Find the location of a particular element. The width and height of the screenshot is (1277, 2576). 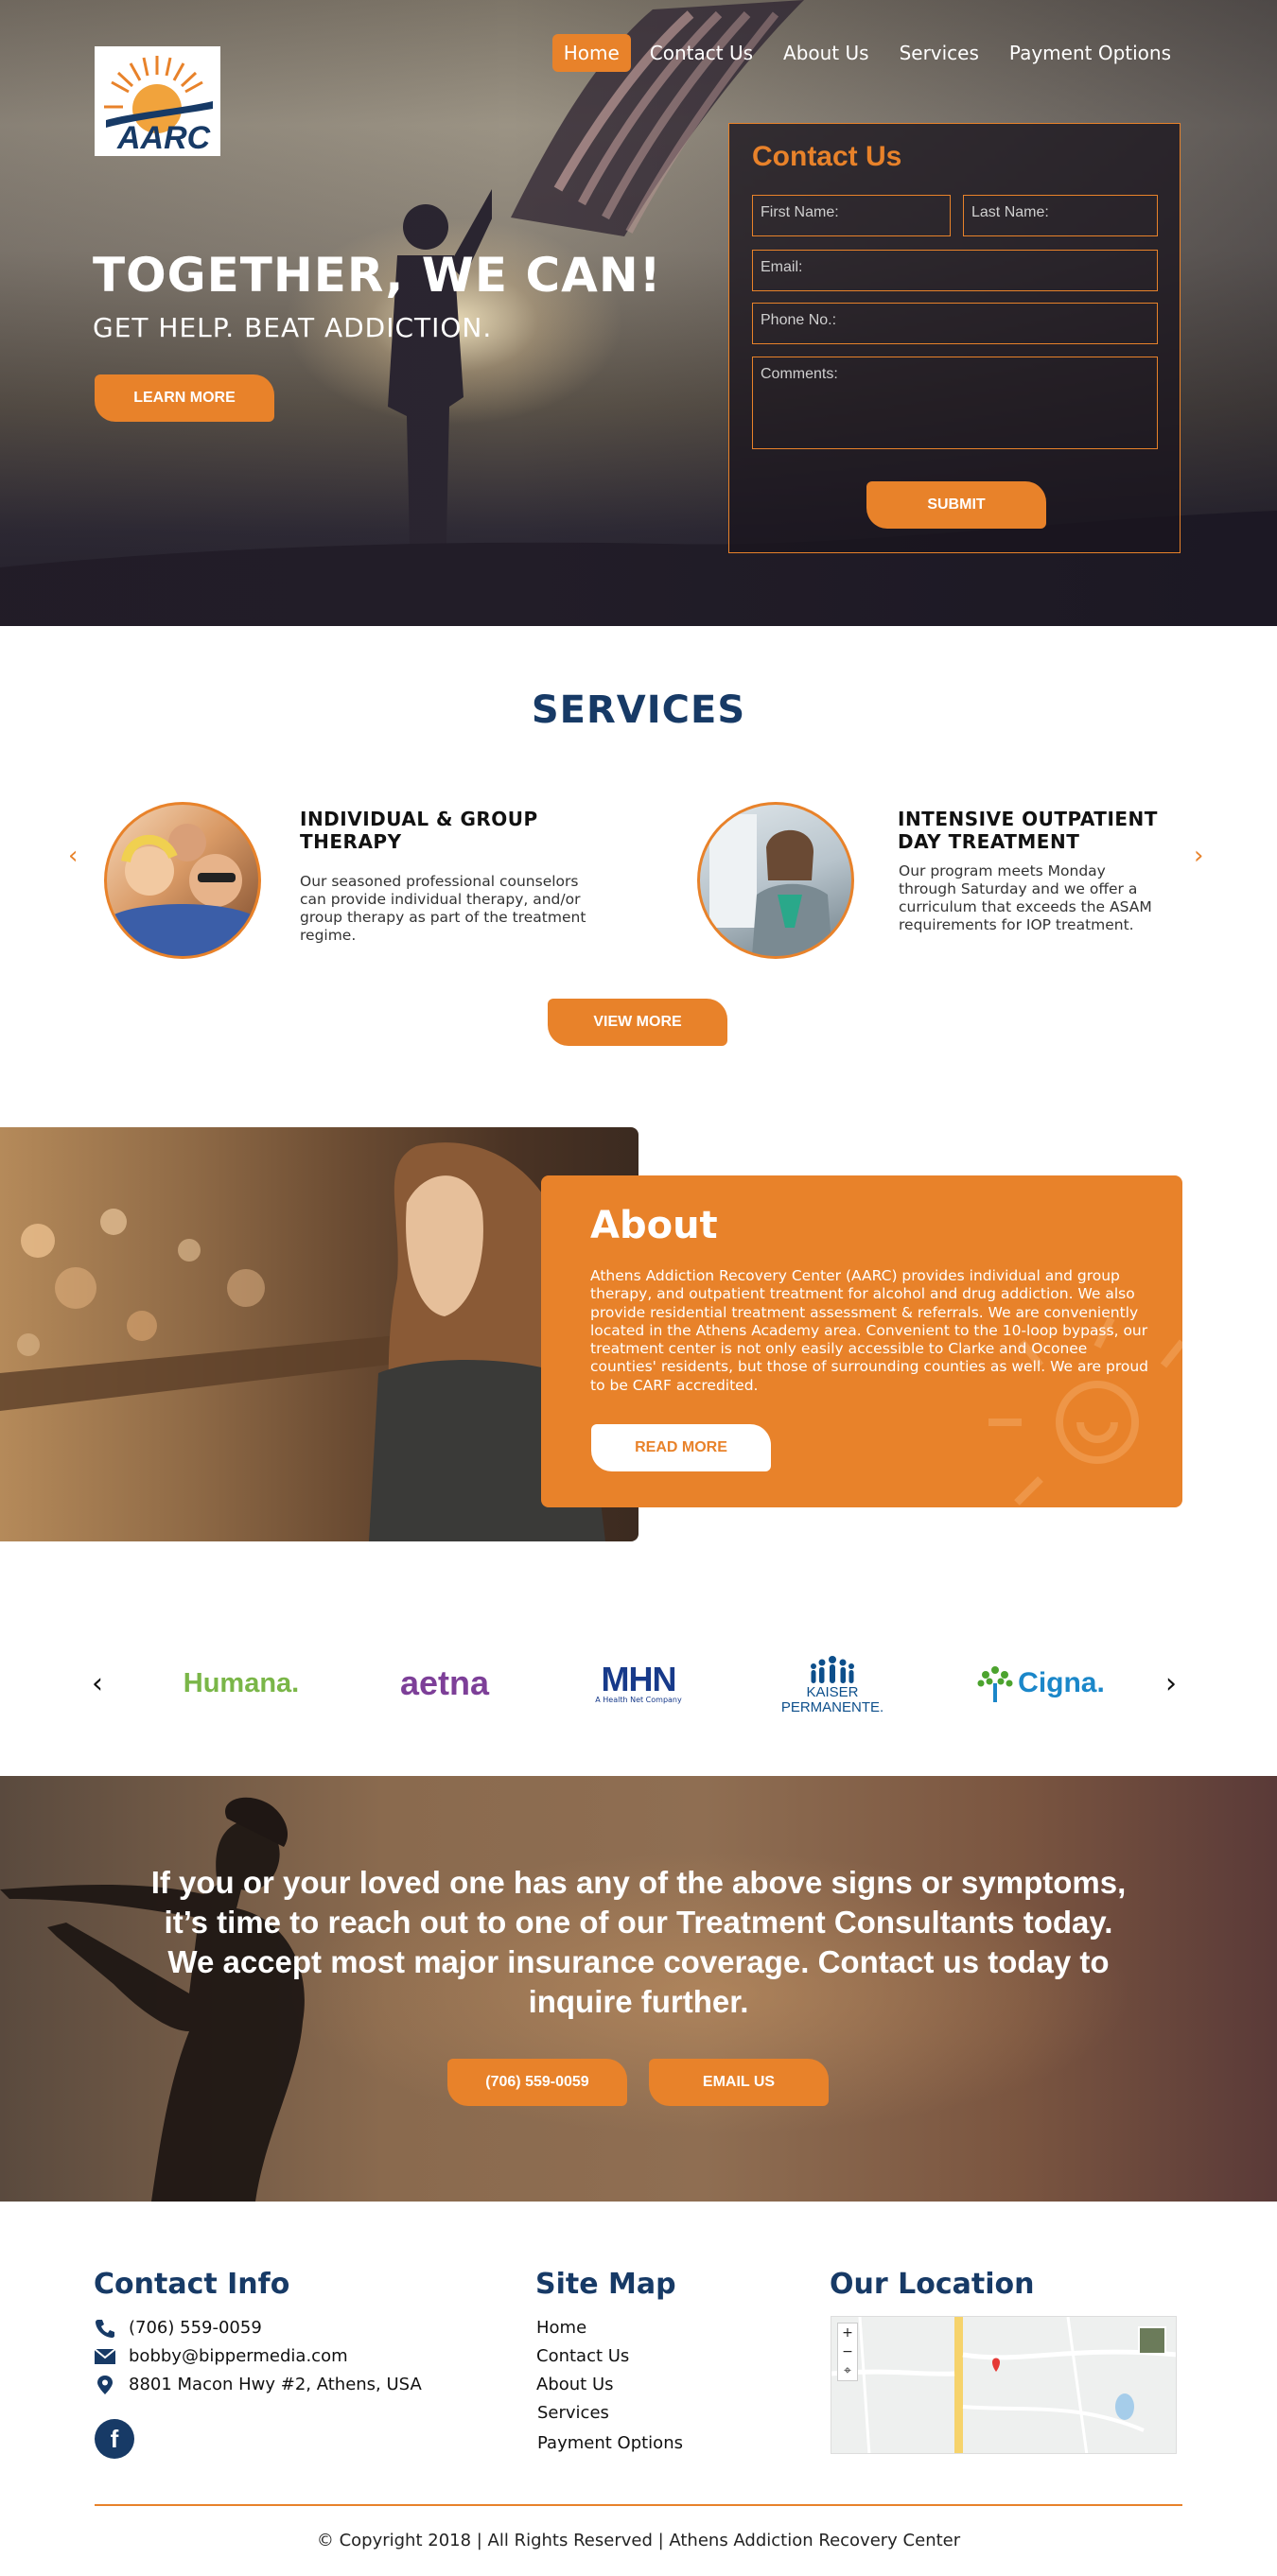

nav-services: Services is located at coordinates (939, 53).